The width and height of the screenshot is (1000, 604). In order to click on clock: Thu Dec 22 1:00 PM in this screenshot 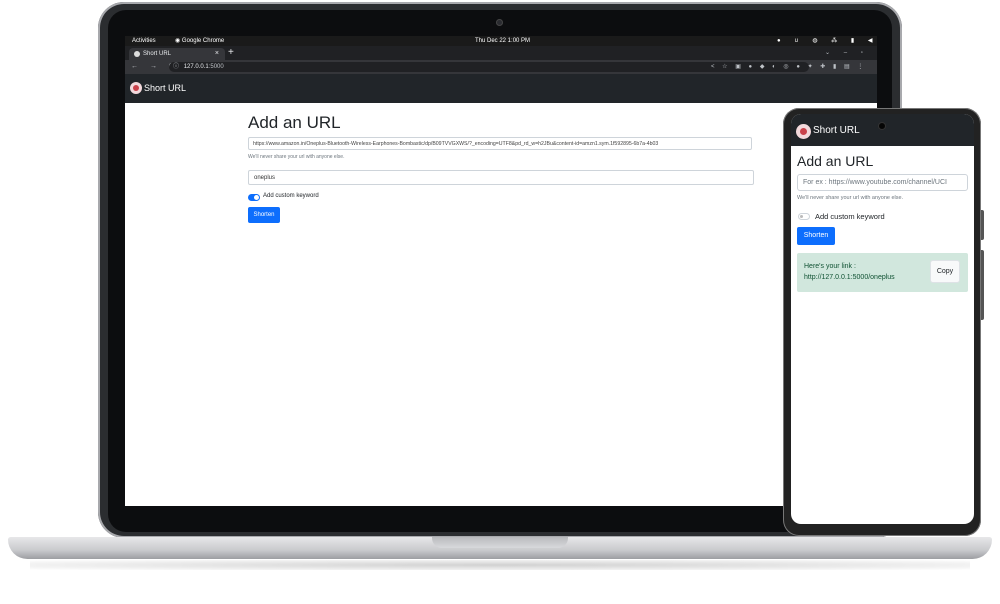, I will do `click(502, 41)`.